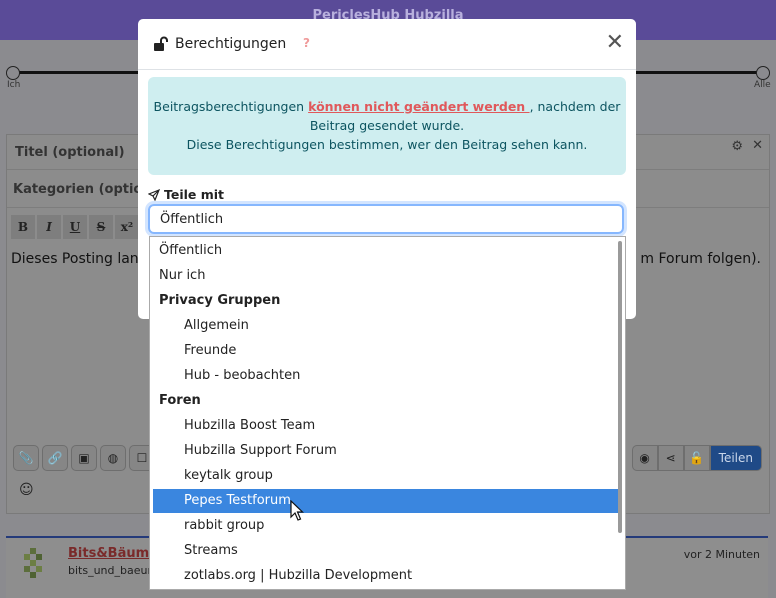 This screenshot has width=776, height=598. Describe the element at coordinates (306, 43) in the screenshot. I see `help-icon: ?` at that location.